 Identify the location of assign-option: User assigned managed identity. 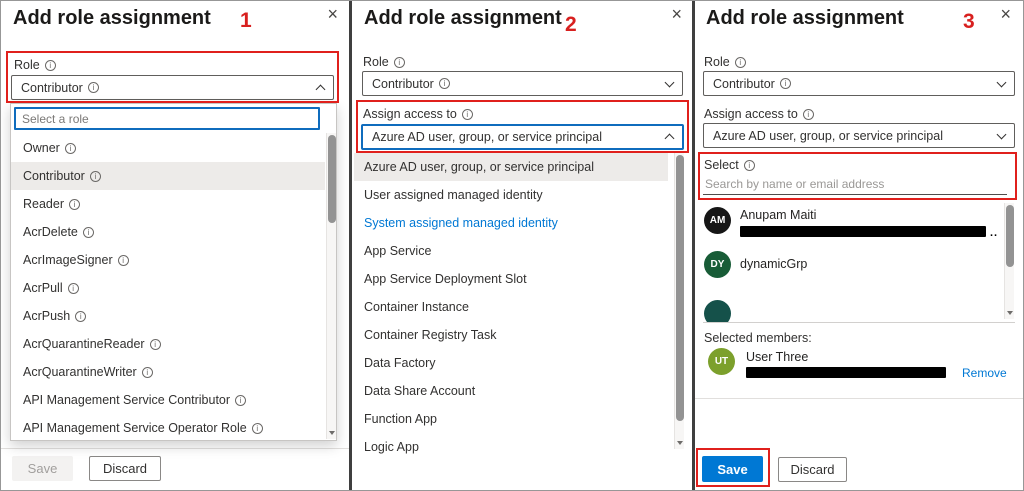
(511, 195).